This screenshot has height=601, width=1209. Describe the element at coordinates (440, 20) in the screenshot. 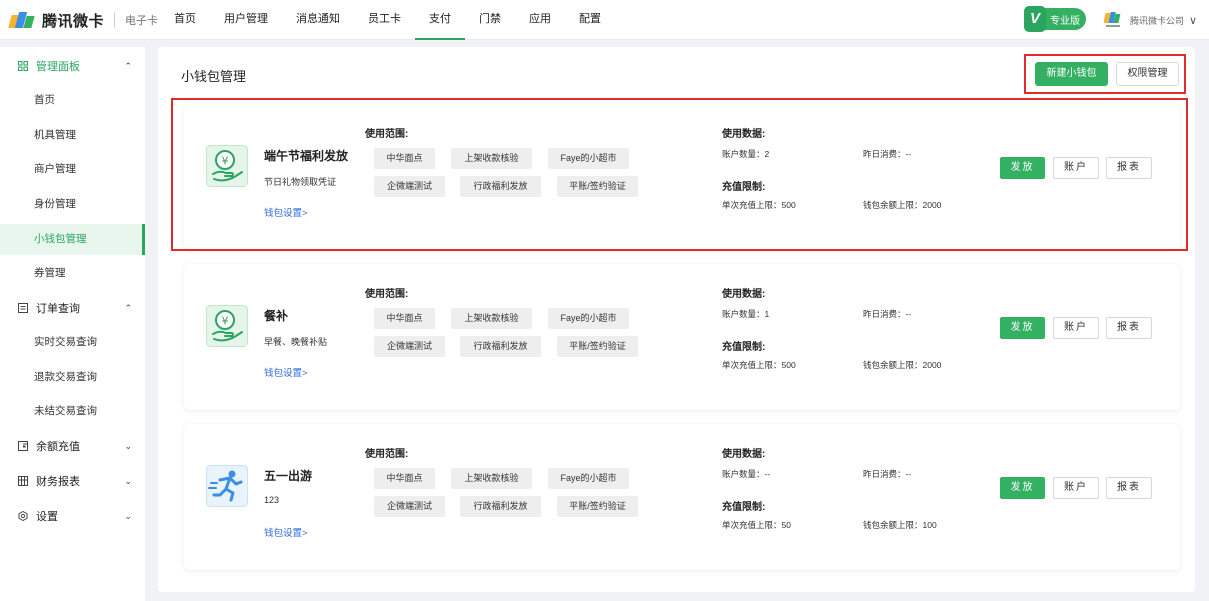

I see `nav-payment: 支付` at that location.